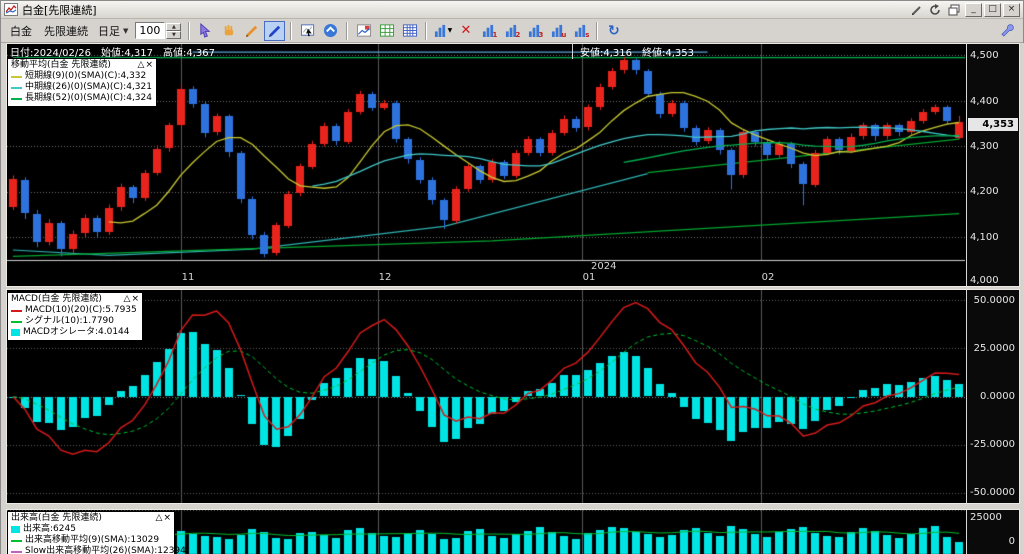  I want to click on bars-count-spinner: 100 ▲ ▼, so click(158, 30).